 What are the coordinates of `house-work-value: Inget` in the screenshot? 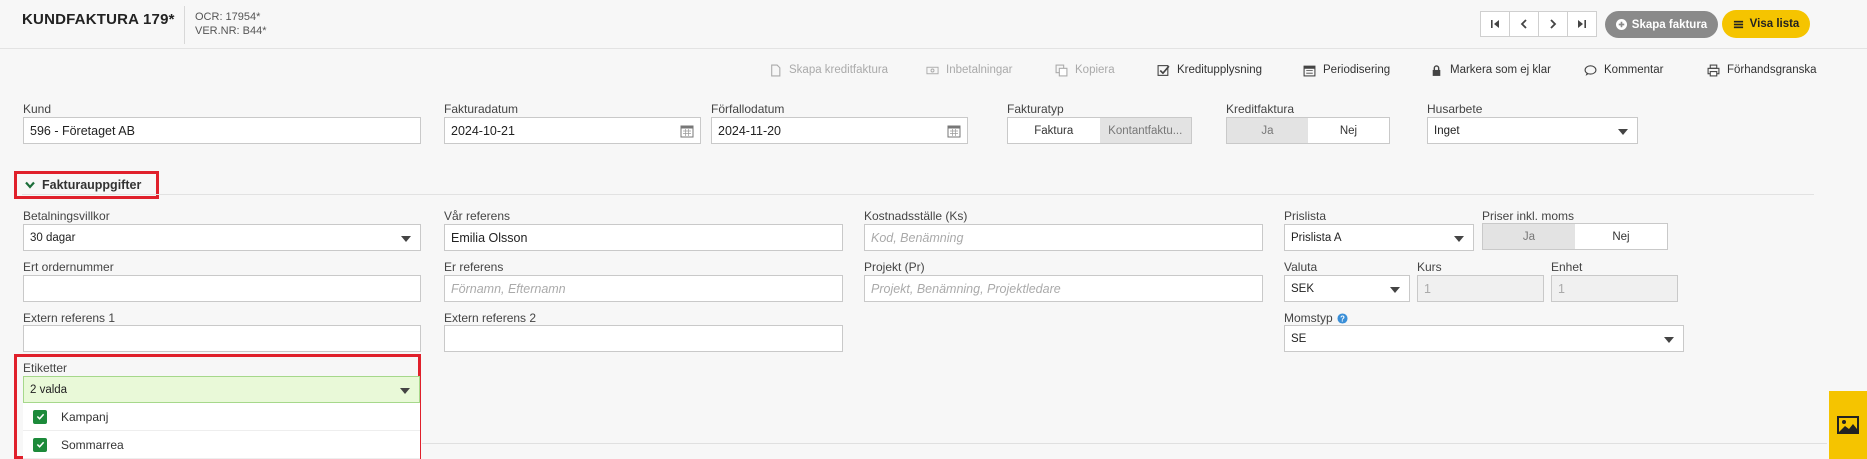 It's located at (1447, 130).